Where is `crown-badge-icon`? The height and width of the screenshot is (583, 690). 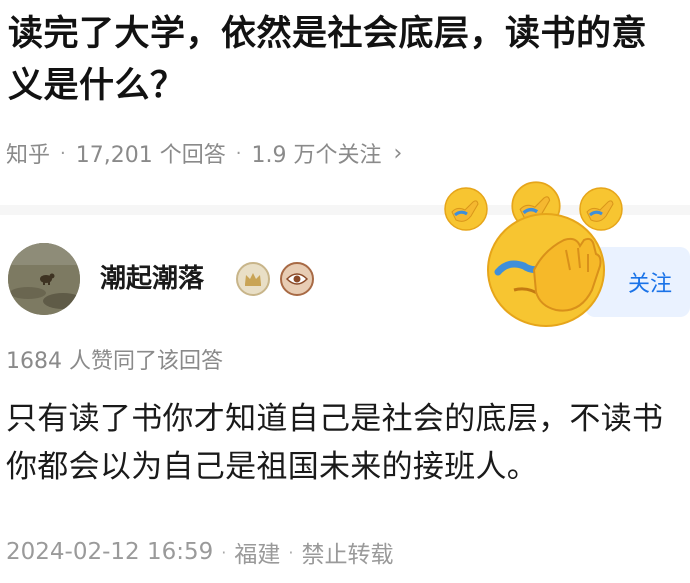 crown-badge-icon is located at coordinates (253, 279).